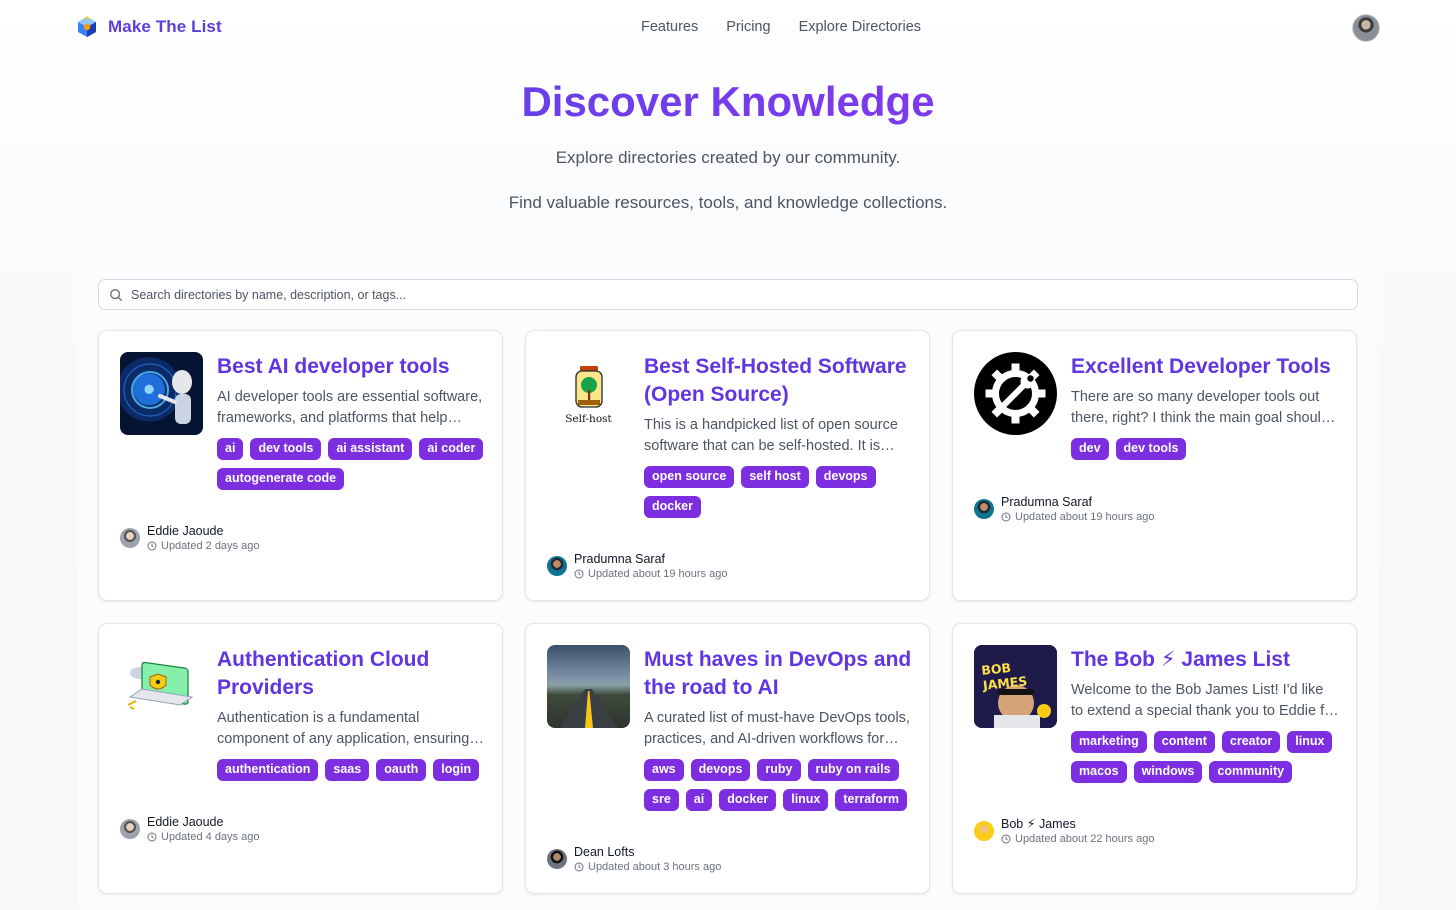  What do you see at coordinates (588, 686) in the screenshot?
I see `card-thumbnail-road` at bounding box center [588, 686].